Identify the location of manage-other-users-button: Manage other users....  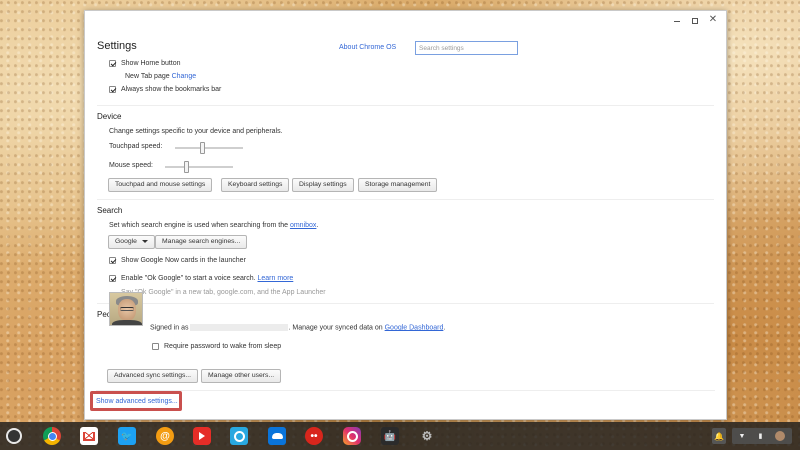
(241, 376).